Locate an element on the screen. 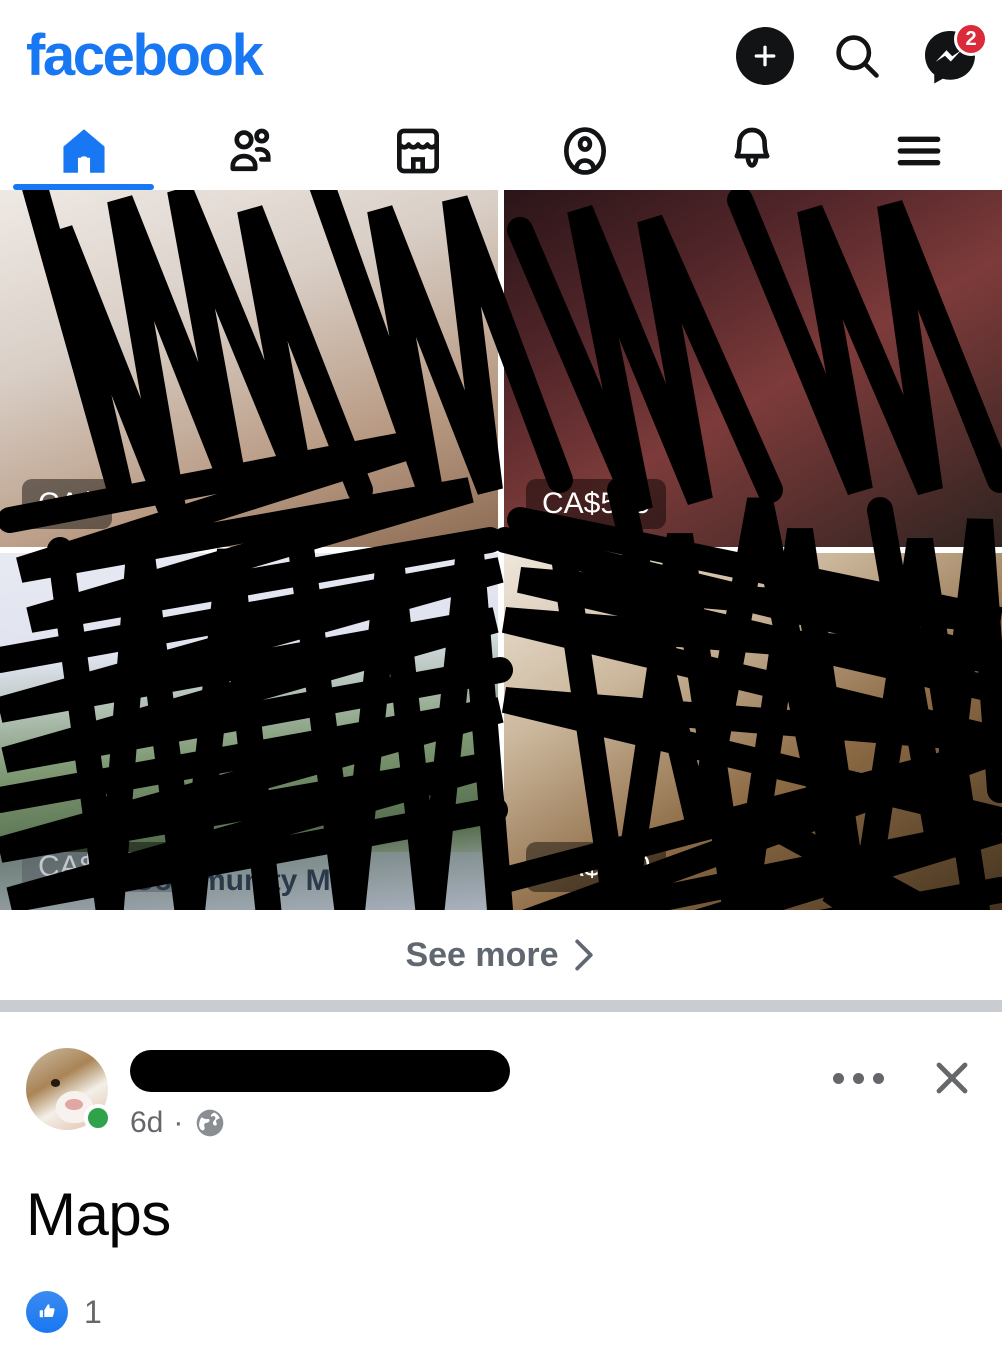 The image size is (1002, 1366). main-nav-tabs is located at coordinates (501, 151).